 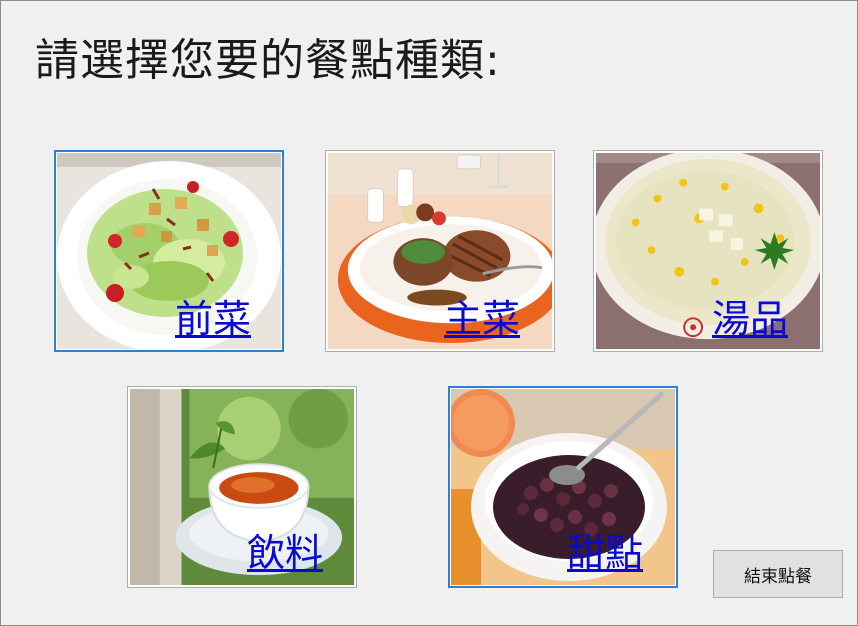 I want to click on soup-link: 湯品, so click(x=750, y=319).